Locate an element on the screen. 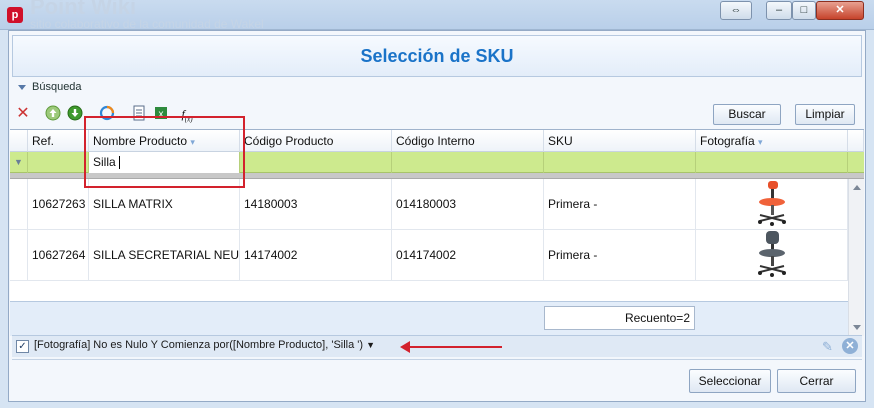 Image resolution: width=874 pixels, height=408 pixels. filter-cell-codigo-interno is located at coordinates (468, 162).